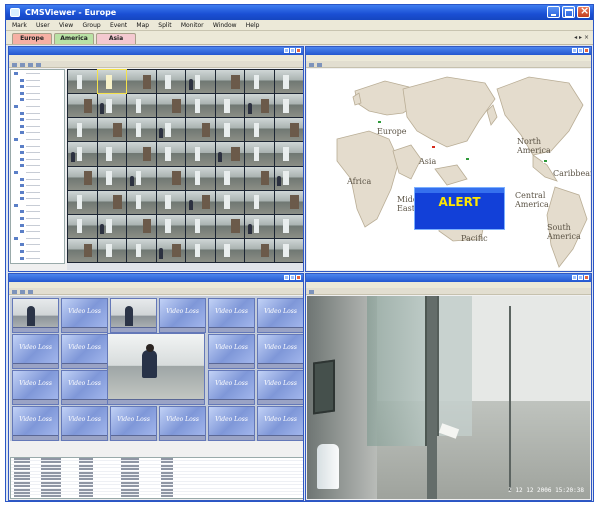  Describe the element at coordinates (253, 25) in the screenshot. I see `menu-help: Help` at that location.